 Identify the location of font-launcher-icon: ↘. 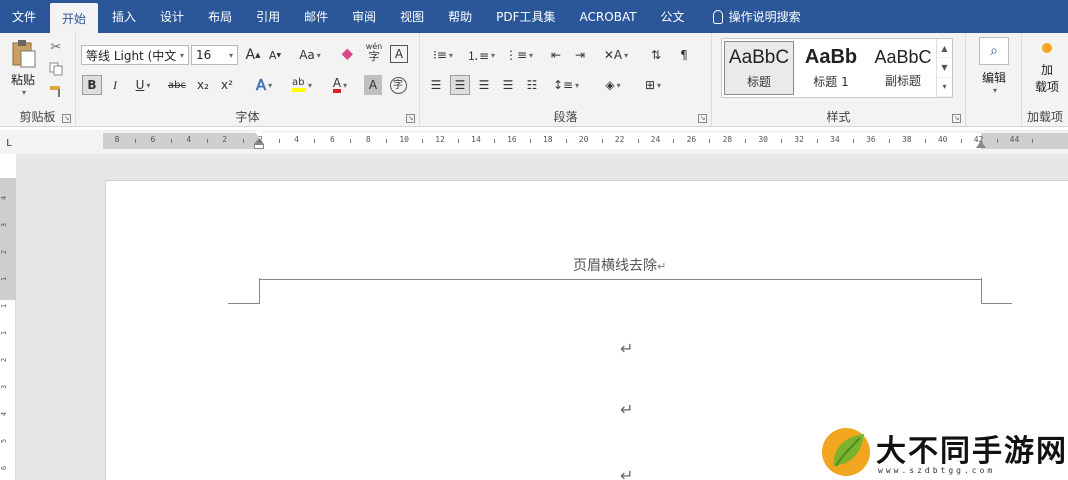
(410, 118).